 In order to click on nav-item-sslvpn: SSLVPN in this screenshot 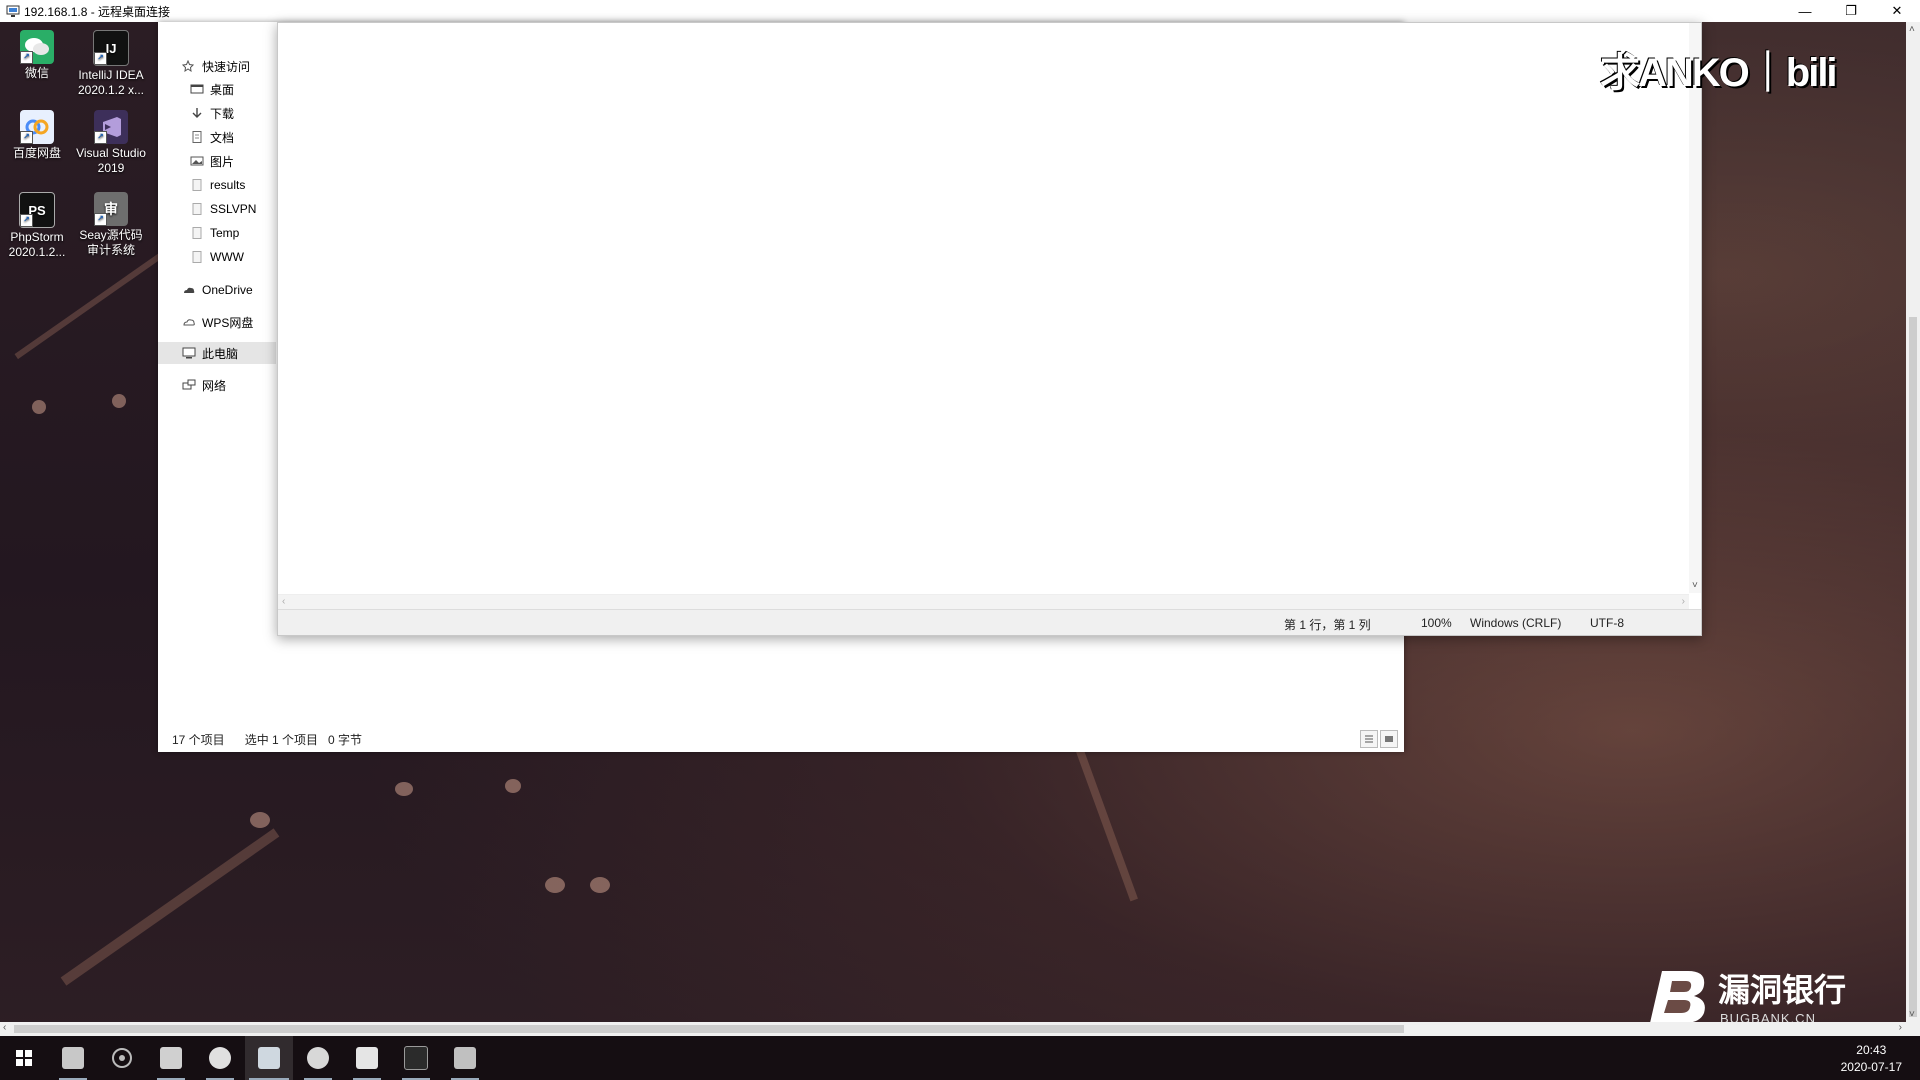, I will do `click(217, 209)`.